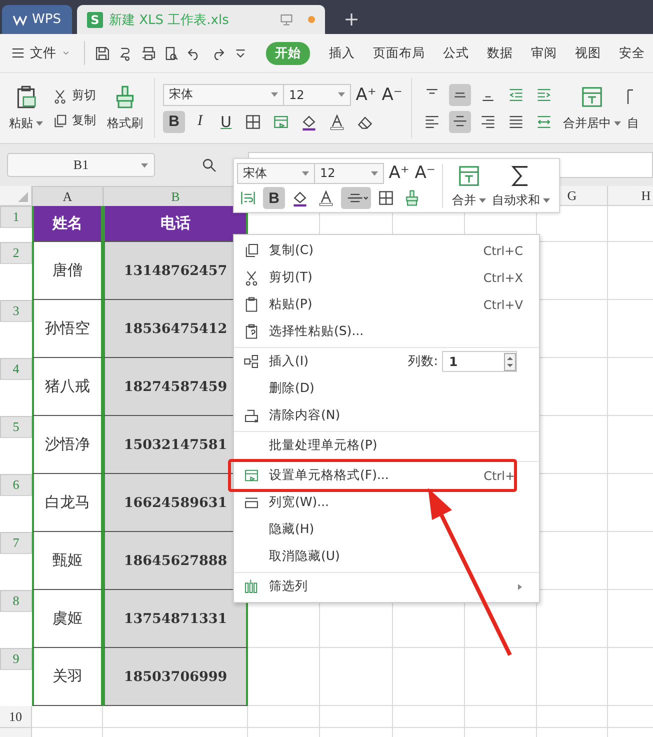  Describe the element at coordinates (175, 224) in the screenshot. I see `table-cell: 电话` at that location.